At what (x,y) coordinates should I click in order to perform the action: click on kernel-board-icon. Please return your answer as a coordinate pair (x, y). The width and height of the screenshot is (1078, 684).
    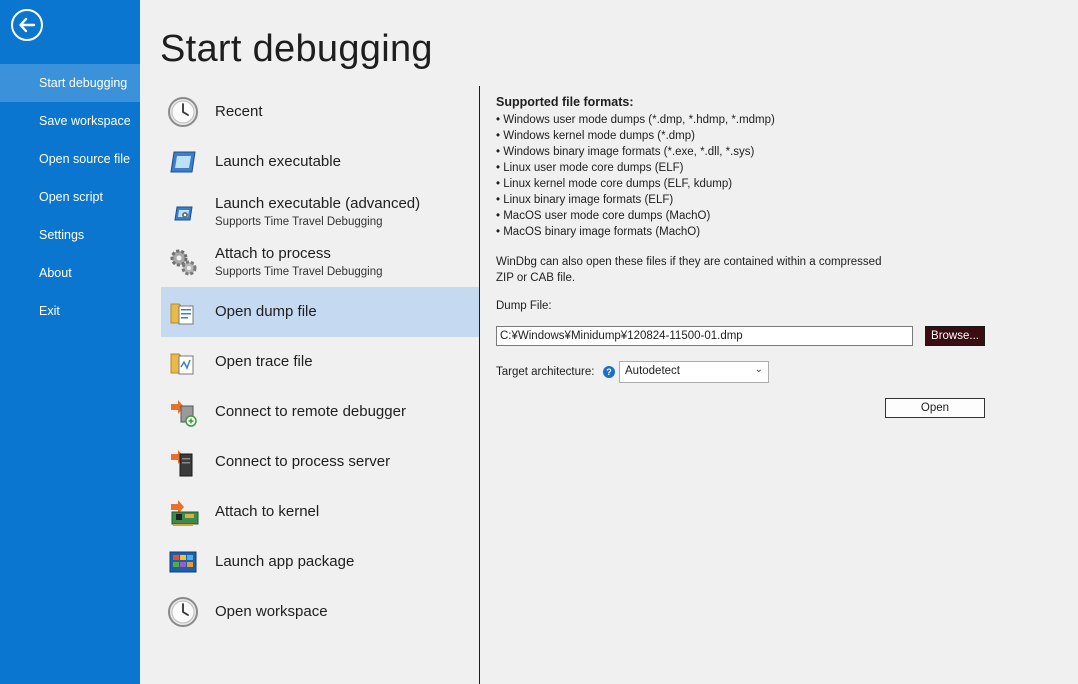
    Looking at the image, I should click on (185, 513).